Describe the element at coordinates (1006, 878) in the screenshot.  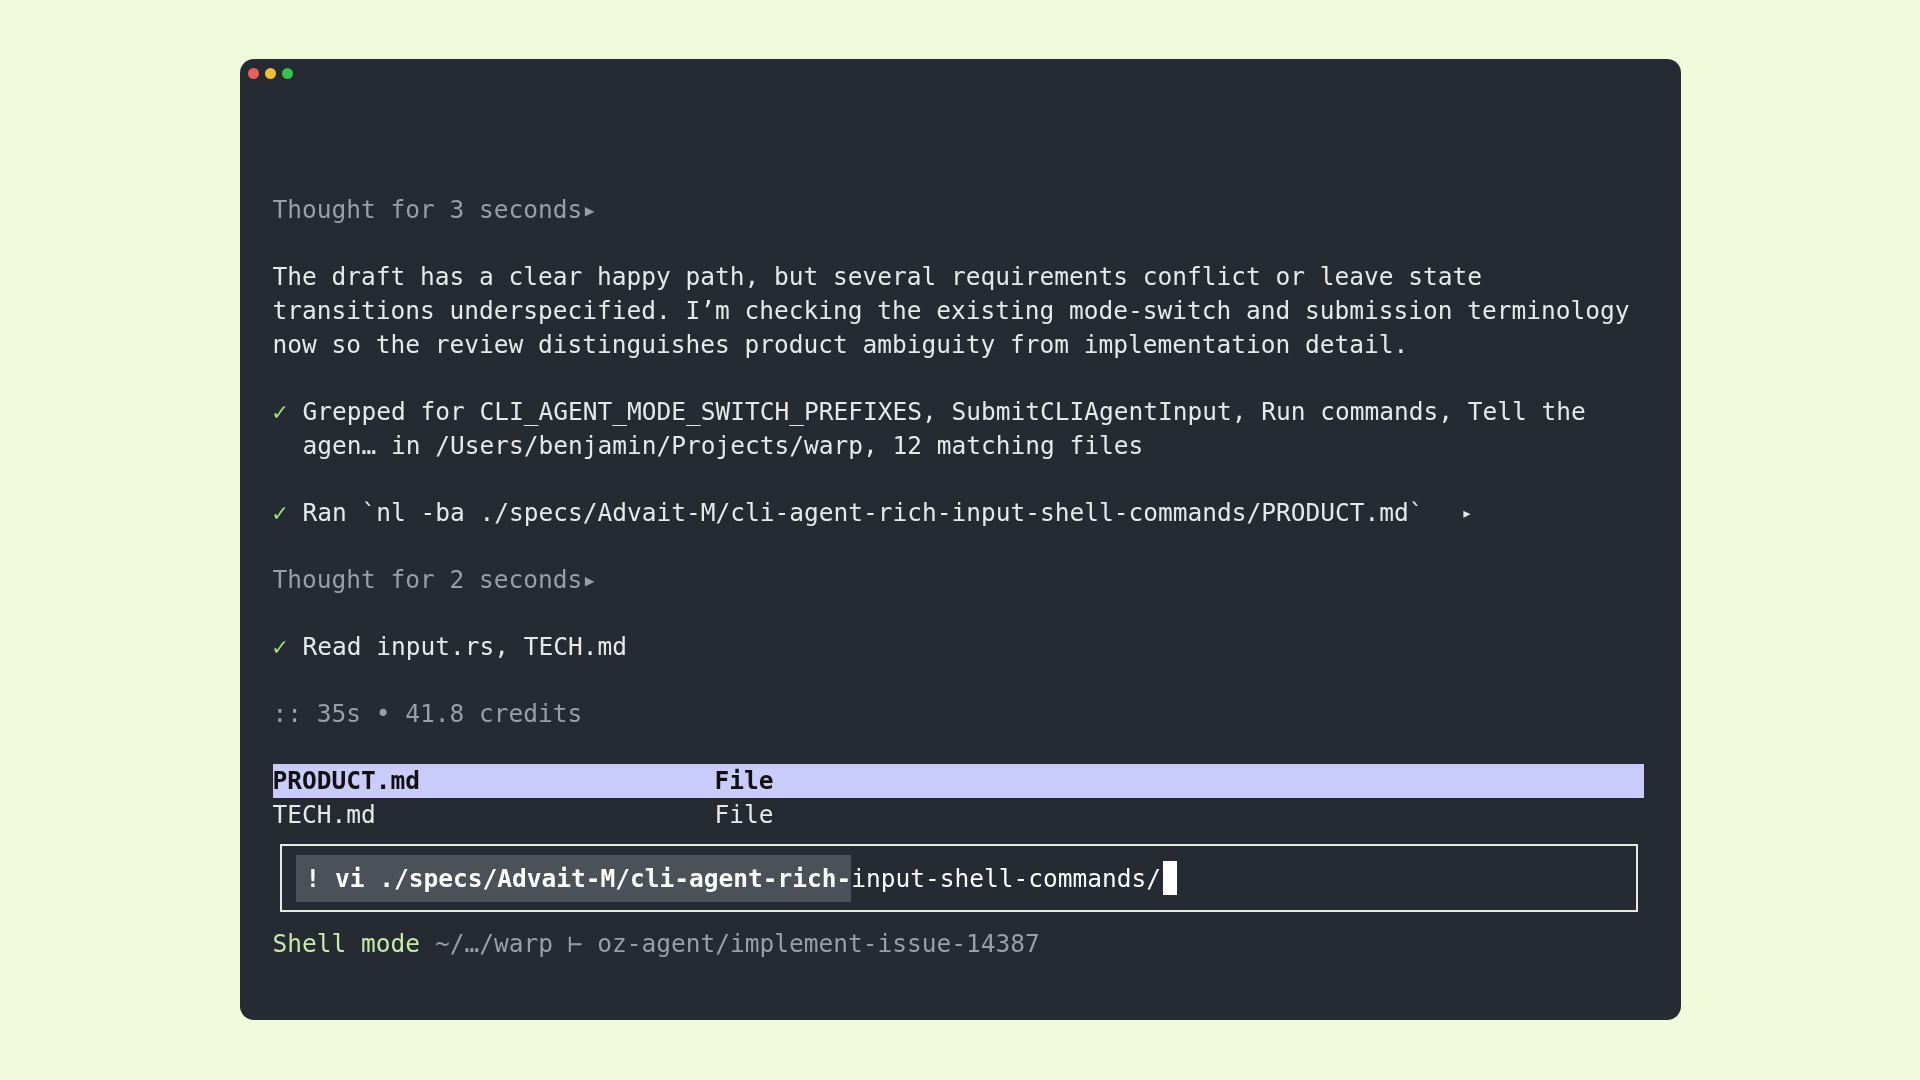
I see `typed-text: input-shell-commands/` at that location.